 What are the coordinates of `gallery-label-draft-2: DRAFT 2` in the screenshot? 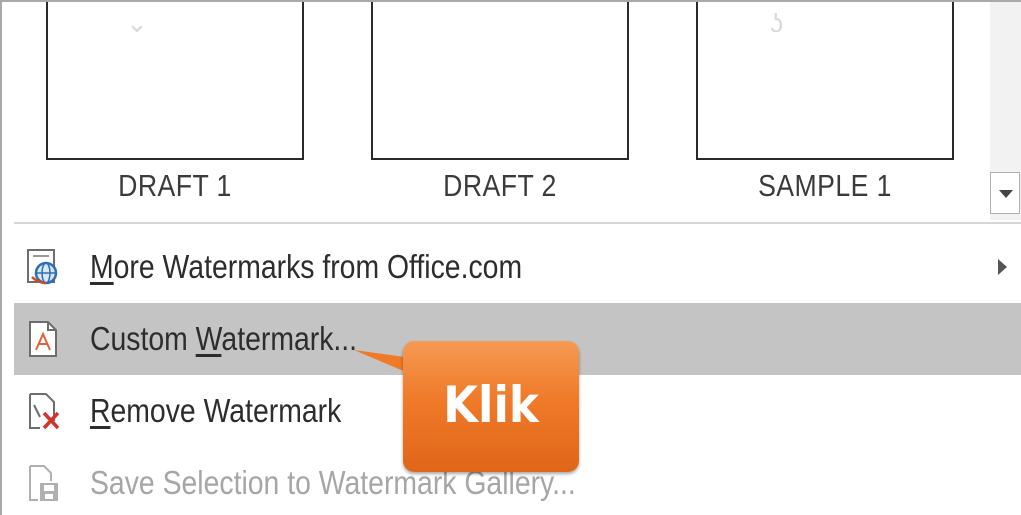 It's located at (500, 185).